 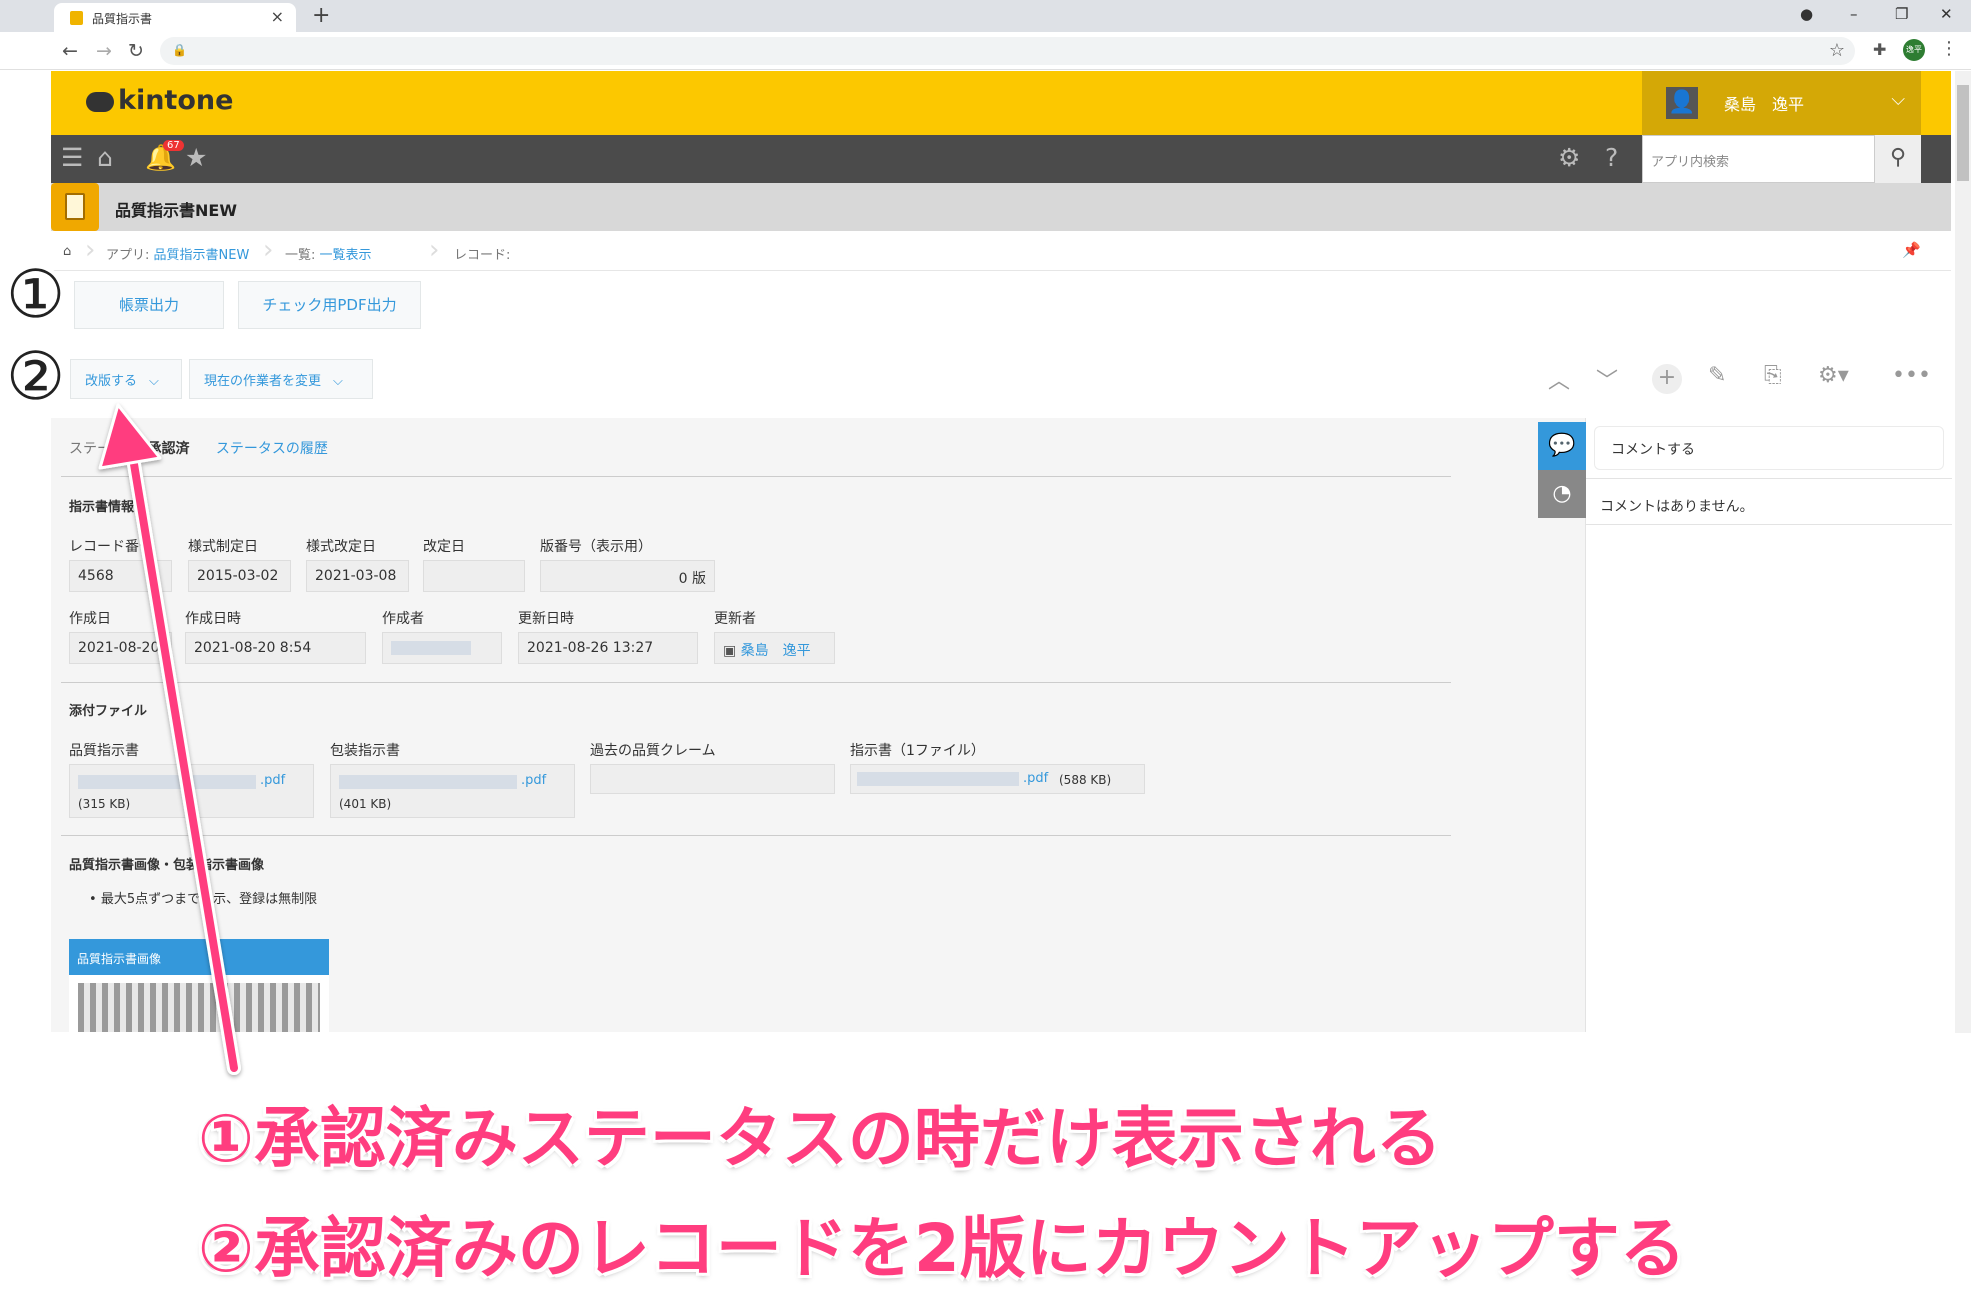 I want to click on annotation-note-1: ①承認済みステータスの時だけ表示される, so click(x=820, y=1138).